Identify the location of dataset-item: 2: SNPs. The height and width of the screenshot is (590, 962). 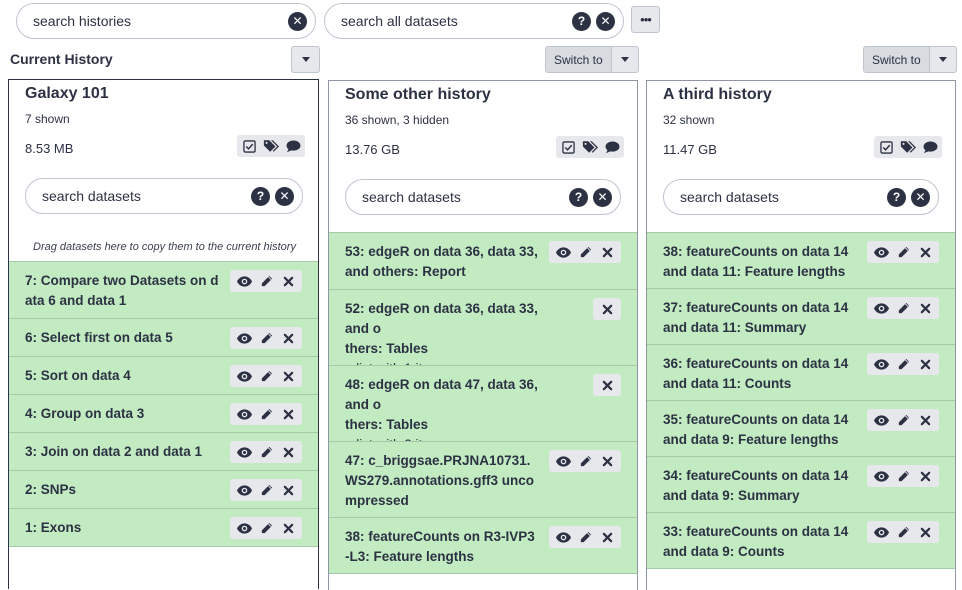
(163, 489).